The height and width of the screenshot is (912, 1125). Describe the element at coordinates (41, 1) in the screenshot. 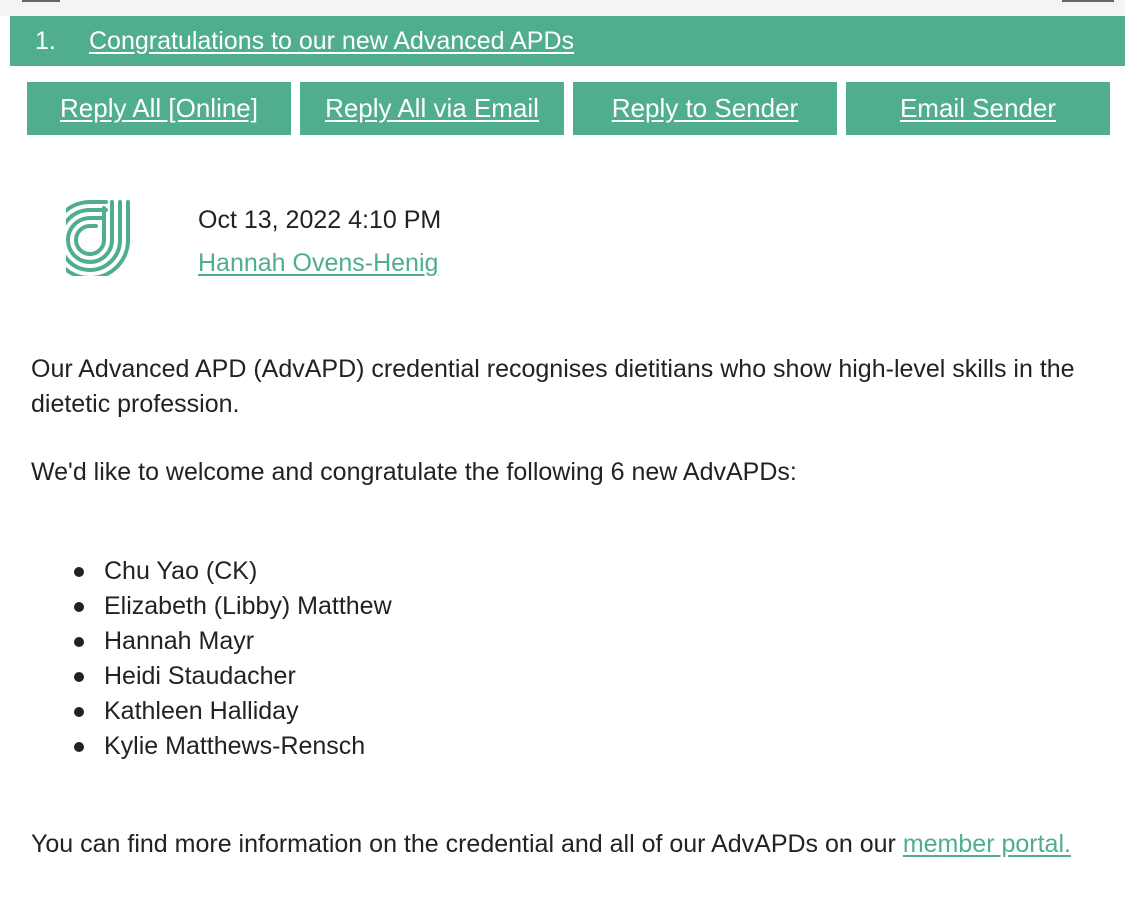

I see `top-fragment-left` at that location.